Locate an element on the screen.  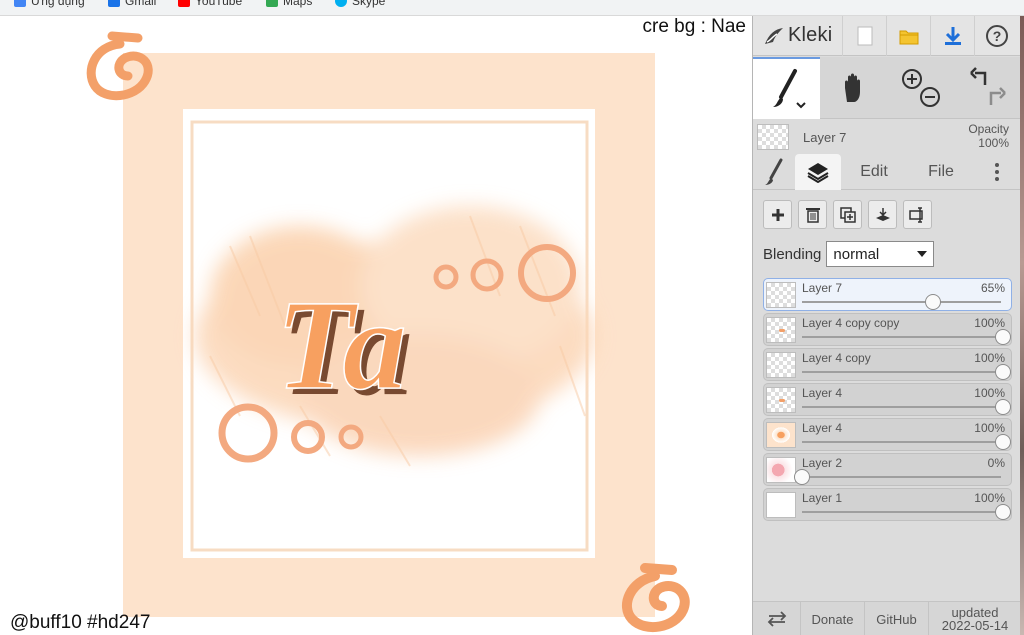
bookmark-maps: Maps is located at coordinates (289, 4).